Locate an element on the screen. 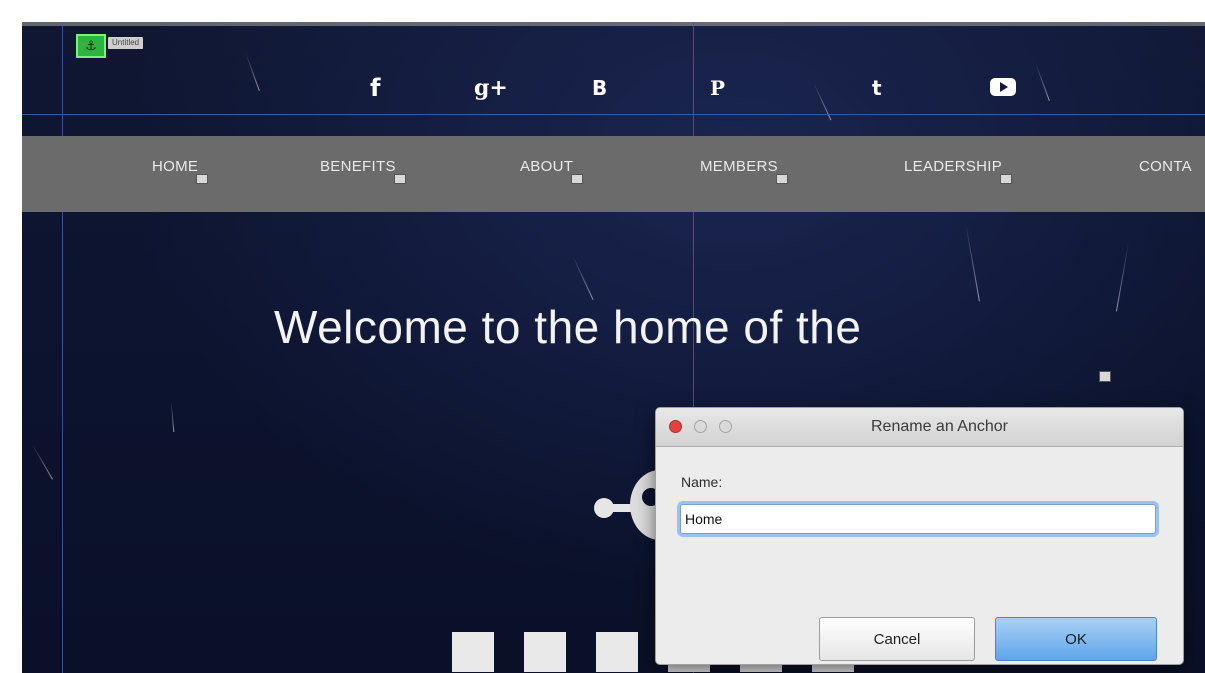 The image size is (1205, 673). top-strip is located at coordinates (613, 24).